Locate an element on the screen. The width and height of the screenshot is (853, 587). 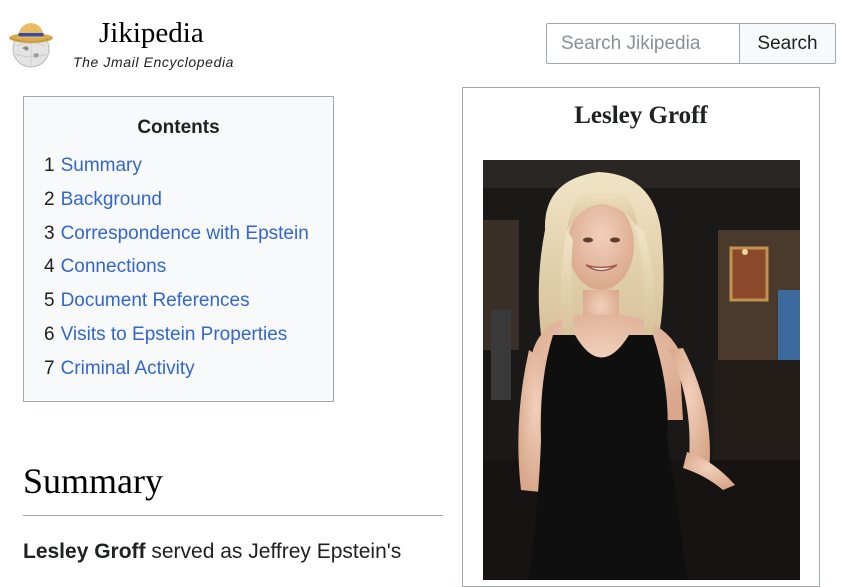
toc-link-criminal-activity: Criminal Activity is located at coordinates (128, 368).